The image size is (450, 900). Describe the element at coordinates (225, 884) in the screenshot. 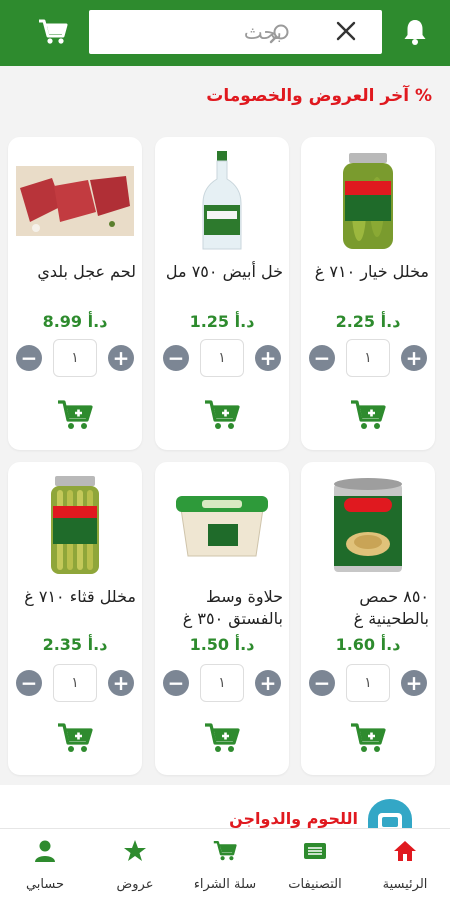

I see `nav-label: سلة الشراء` at that location.